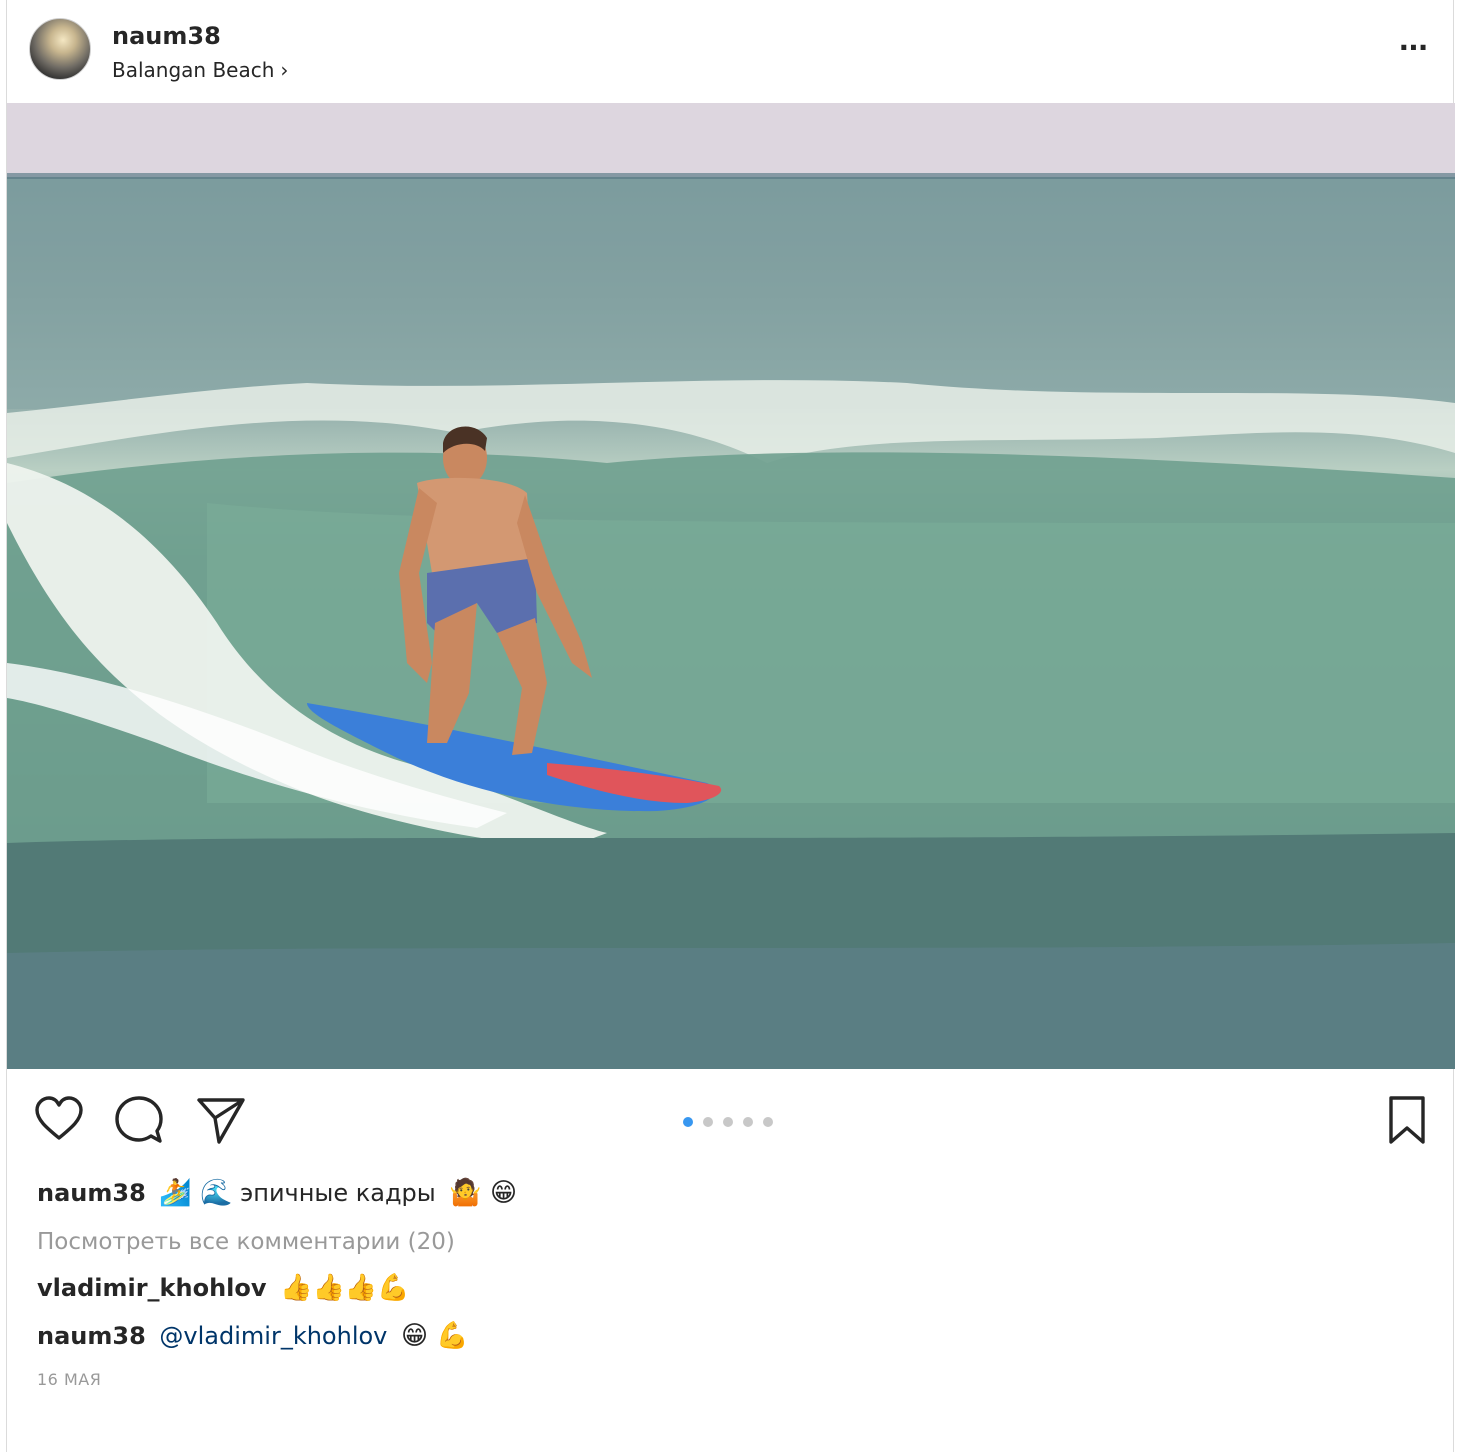  Describe the element at coordinates (91, 1193) in the screenshot. I see `caption-username: naum38` at that location.